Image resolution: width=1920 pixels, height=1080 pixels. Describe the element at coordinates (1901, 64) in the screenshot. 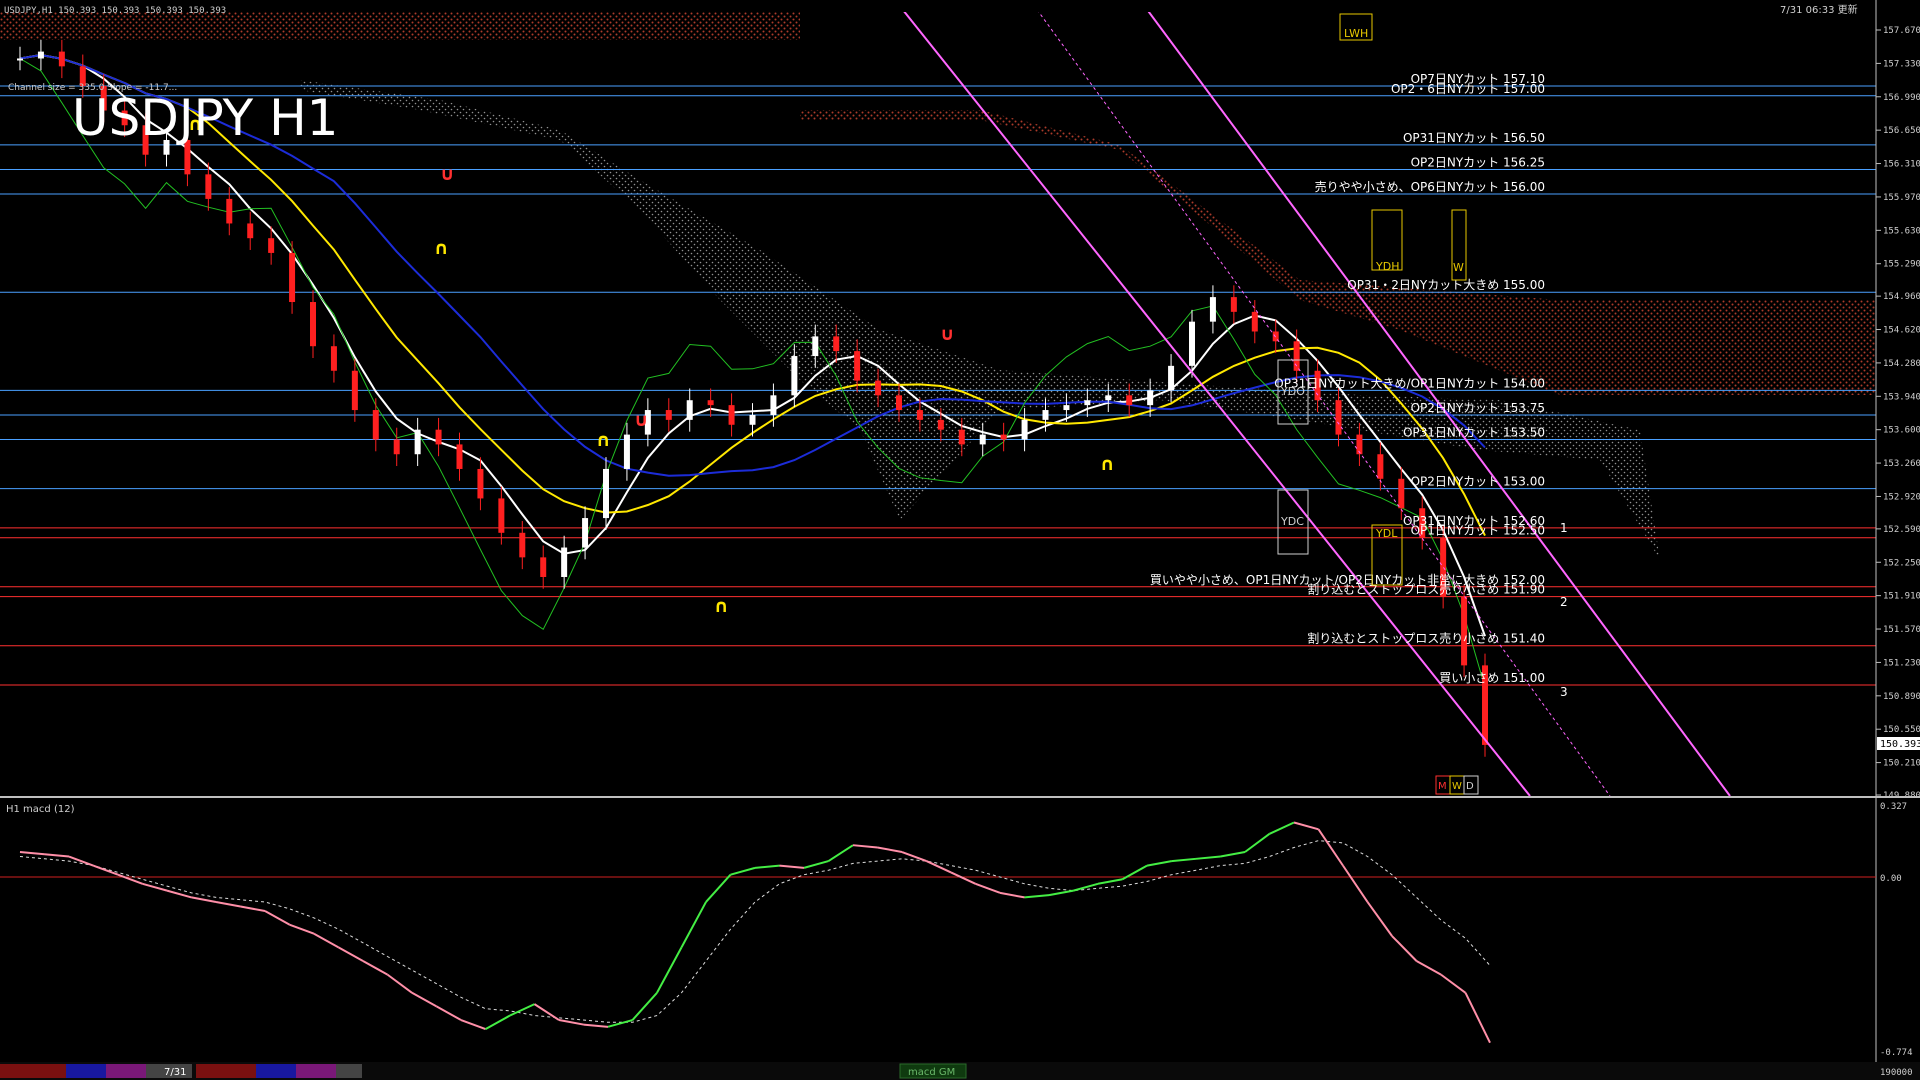

I see `price-tick-label: 157.330` at that location.